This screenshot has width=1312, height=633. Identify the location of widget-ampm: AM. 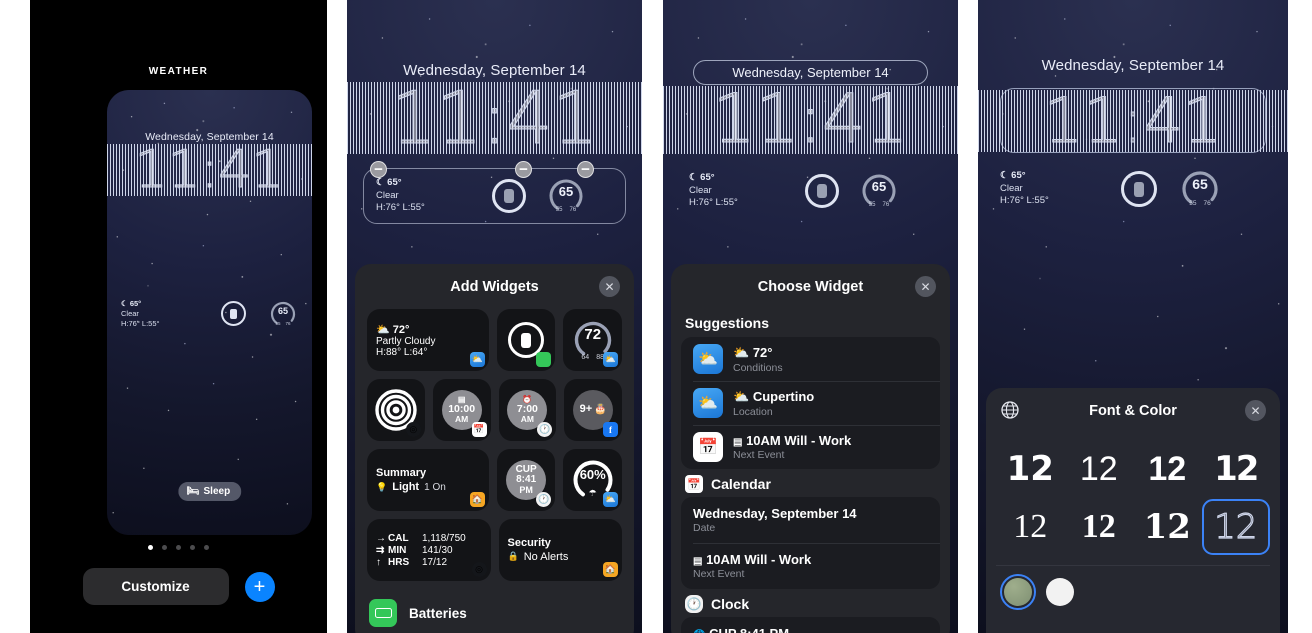
(527, 419).